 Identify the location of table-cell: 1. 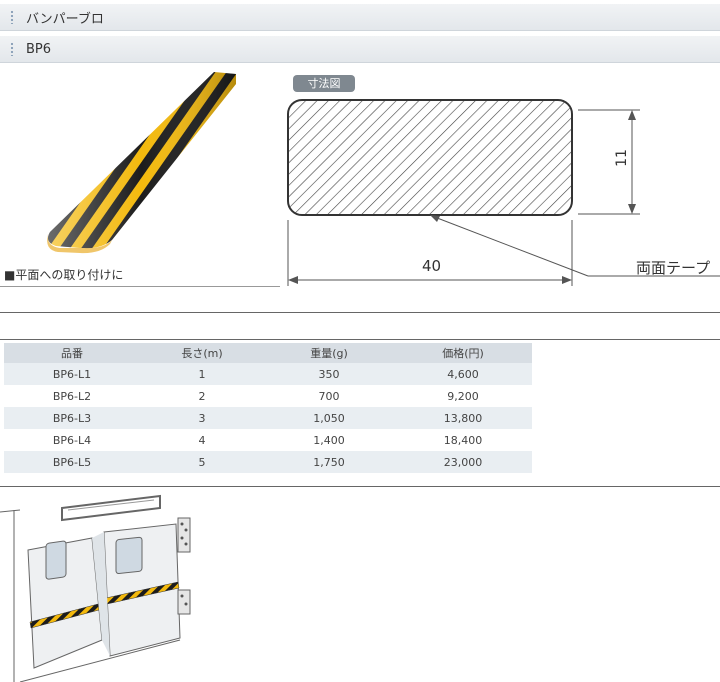
(202, 374).